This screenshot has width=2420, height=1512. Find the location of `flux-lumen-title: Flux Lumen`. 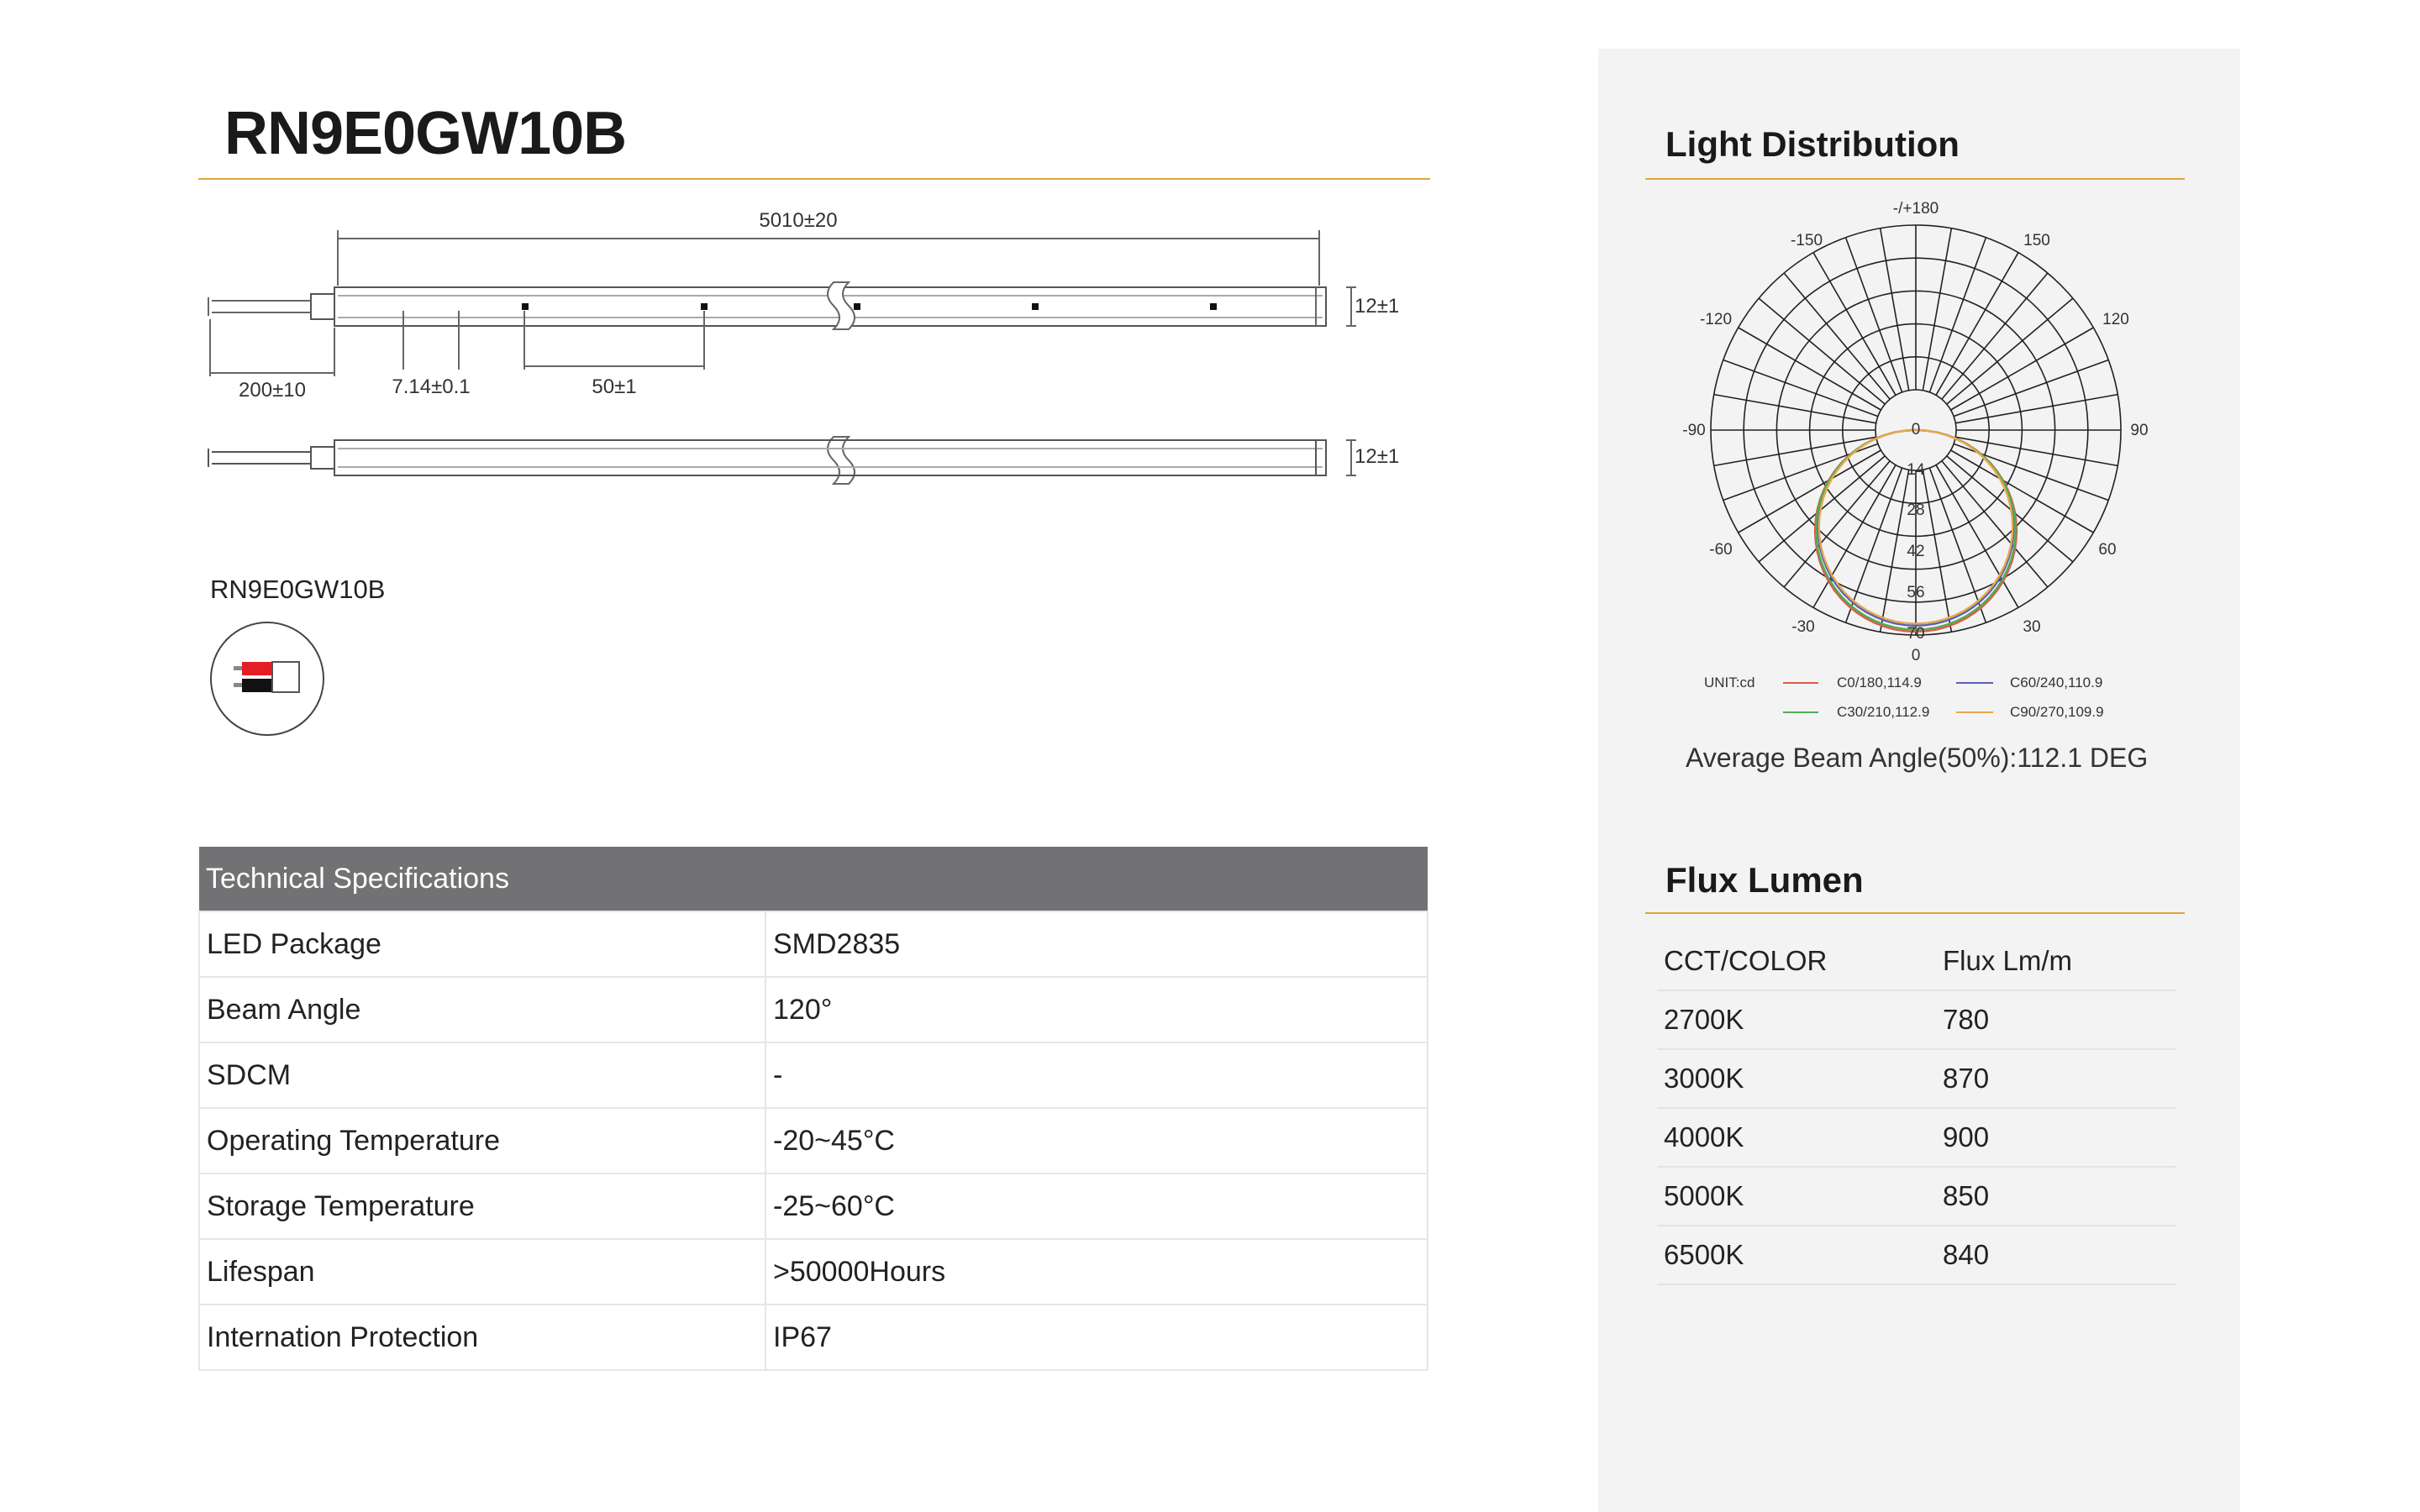

flux-lumen-title: Flux Lumen is located at coordinates (1764, 880).